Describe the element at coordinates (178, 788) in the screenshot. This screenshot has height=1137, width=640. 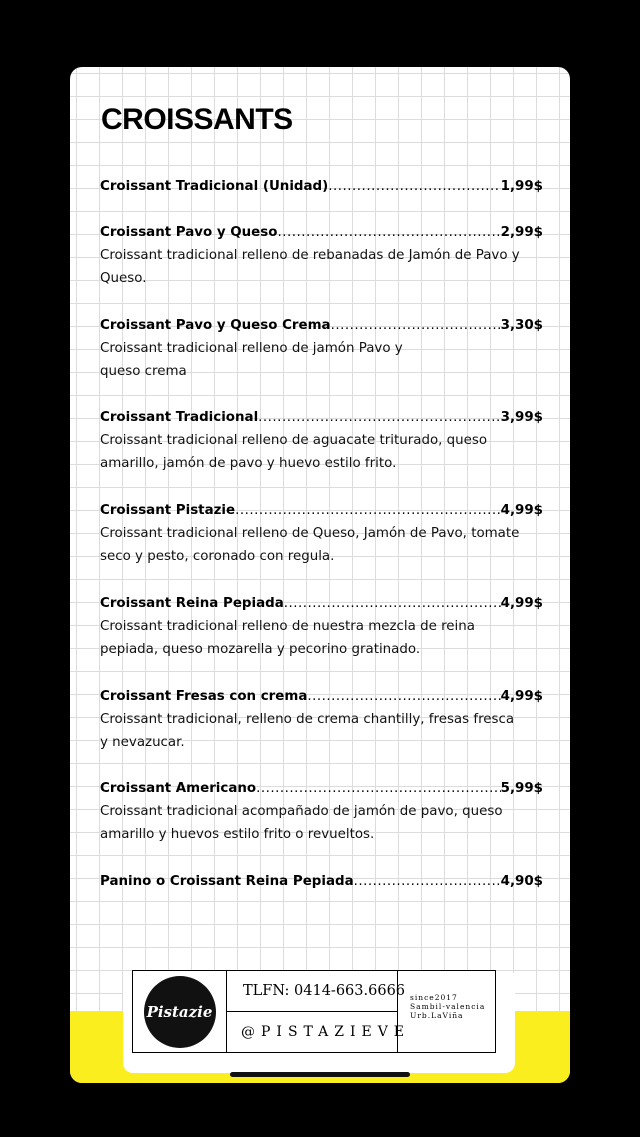
I see `item-name: Croissant Americano` at that location.